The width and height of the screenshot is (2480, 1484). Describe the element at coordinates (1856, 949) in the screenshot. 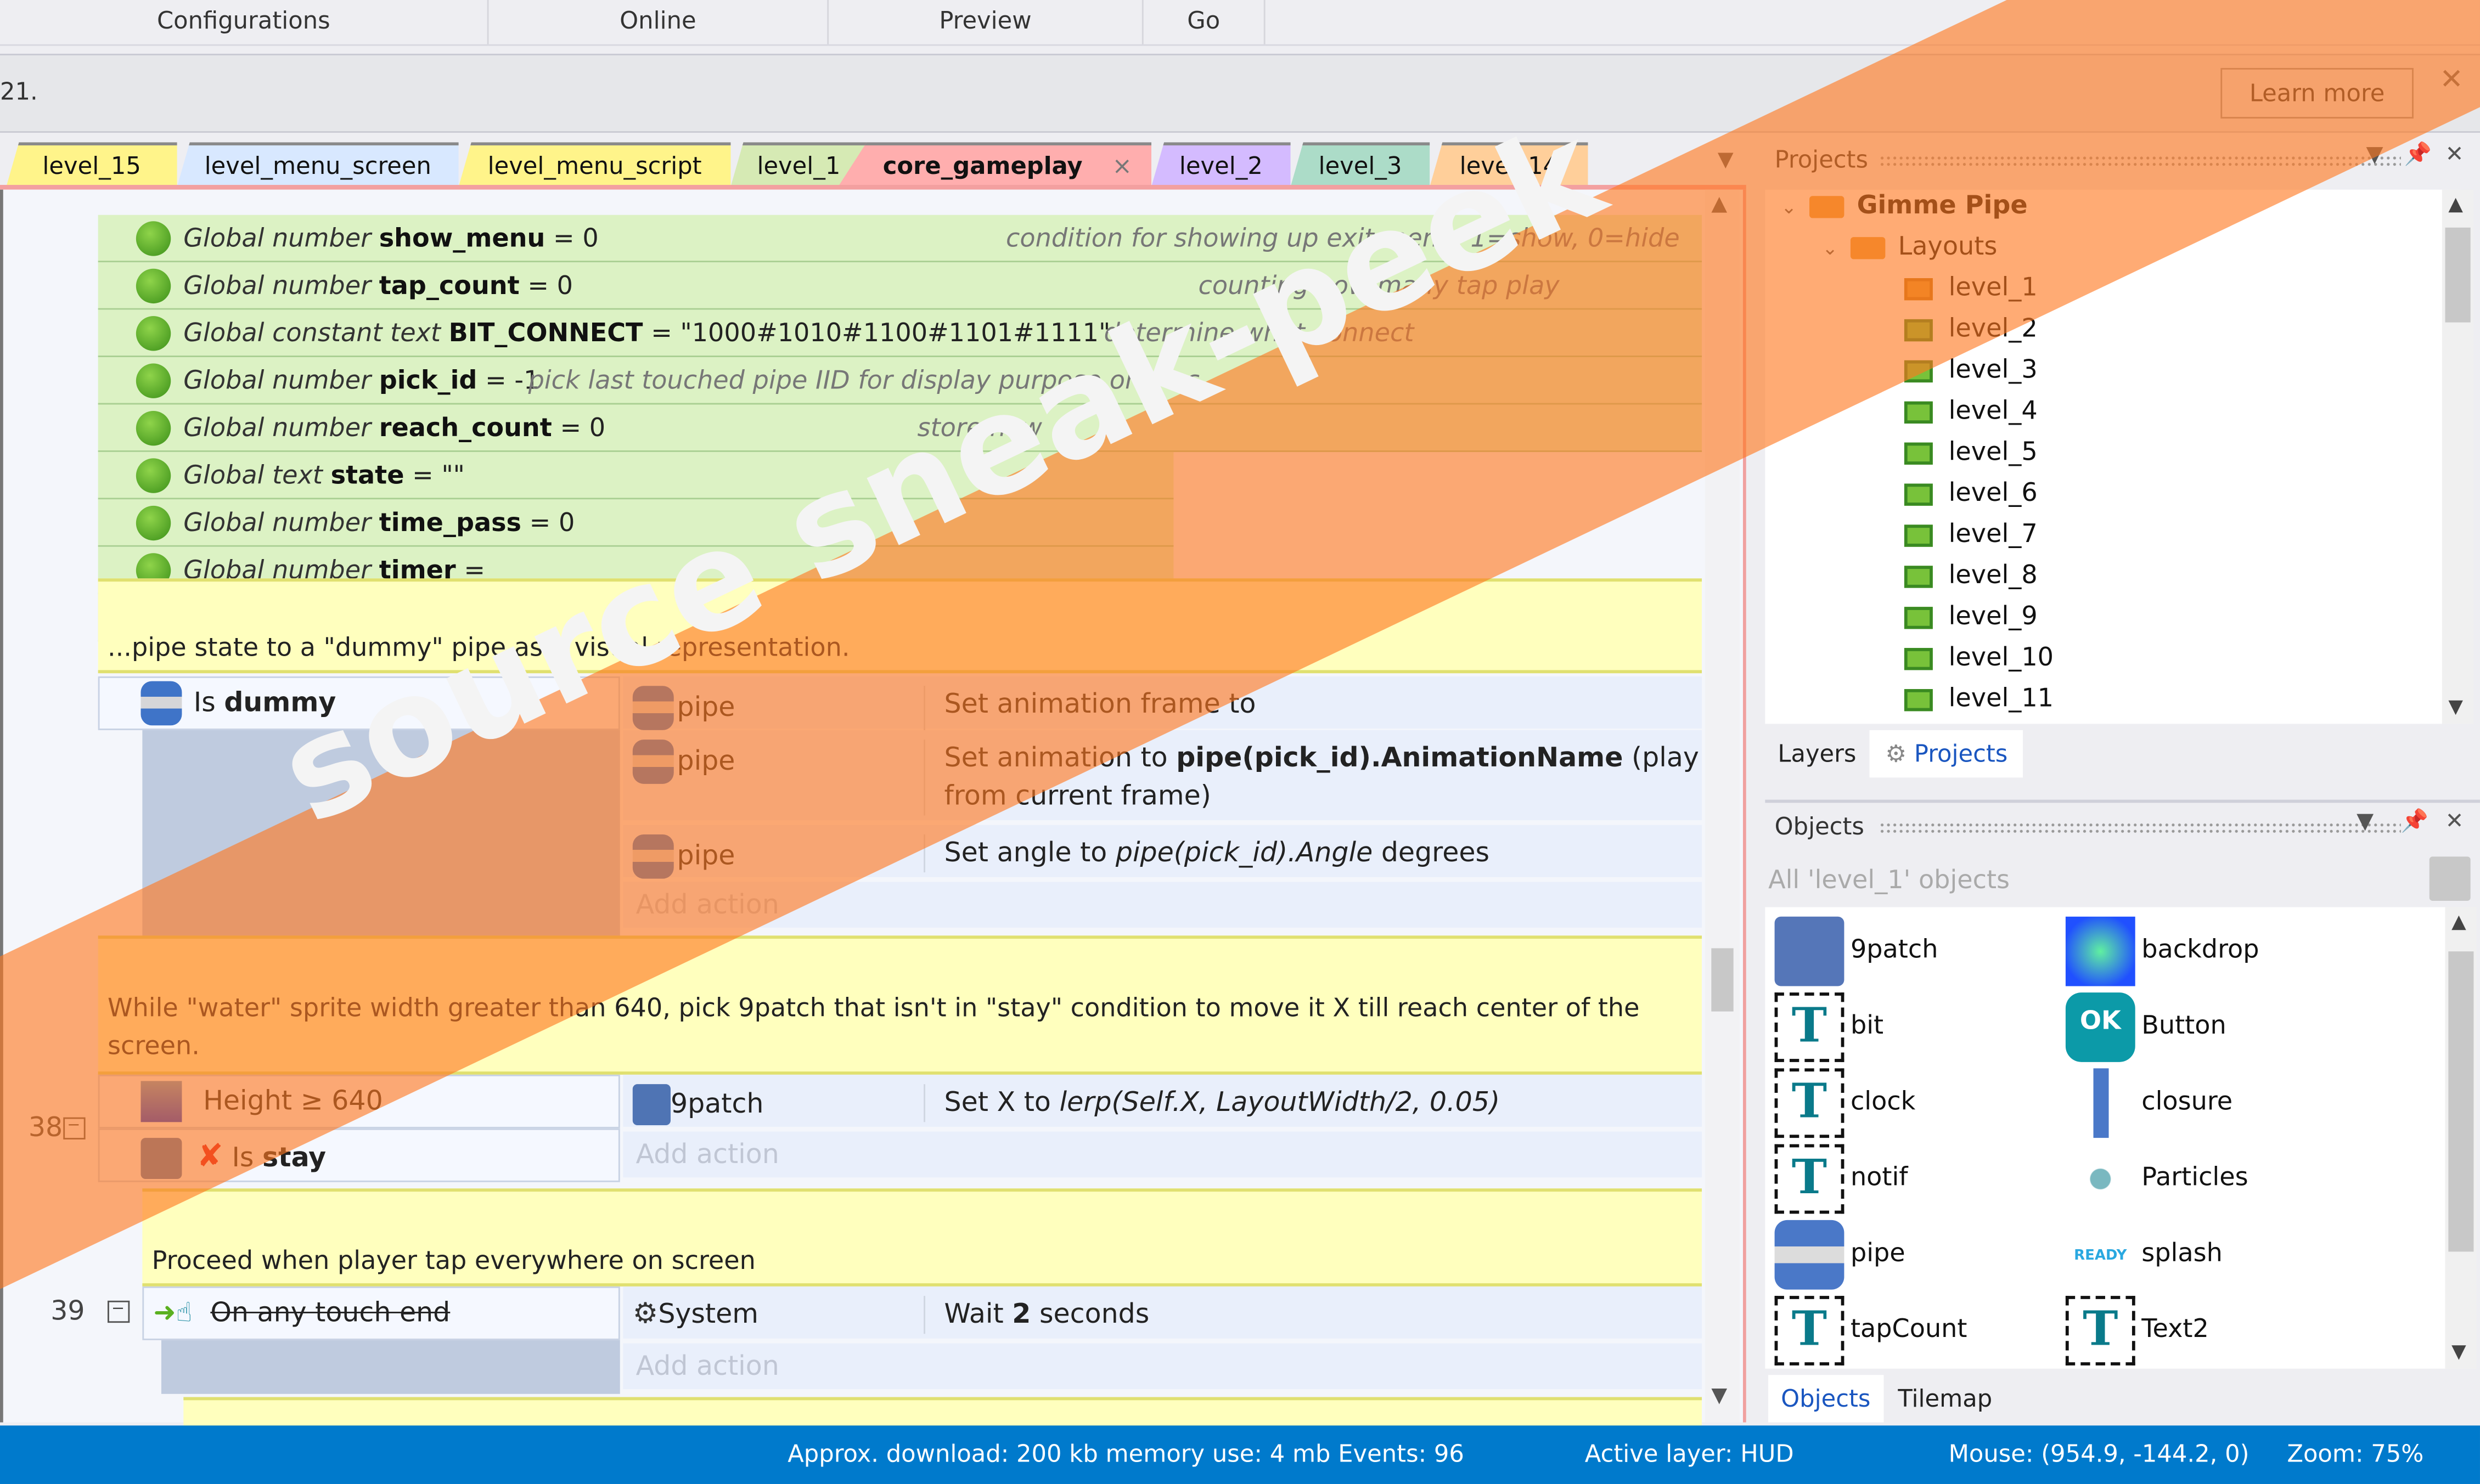

I see `object-item: 9patch` at that location.